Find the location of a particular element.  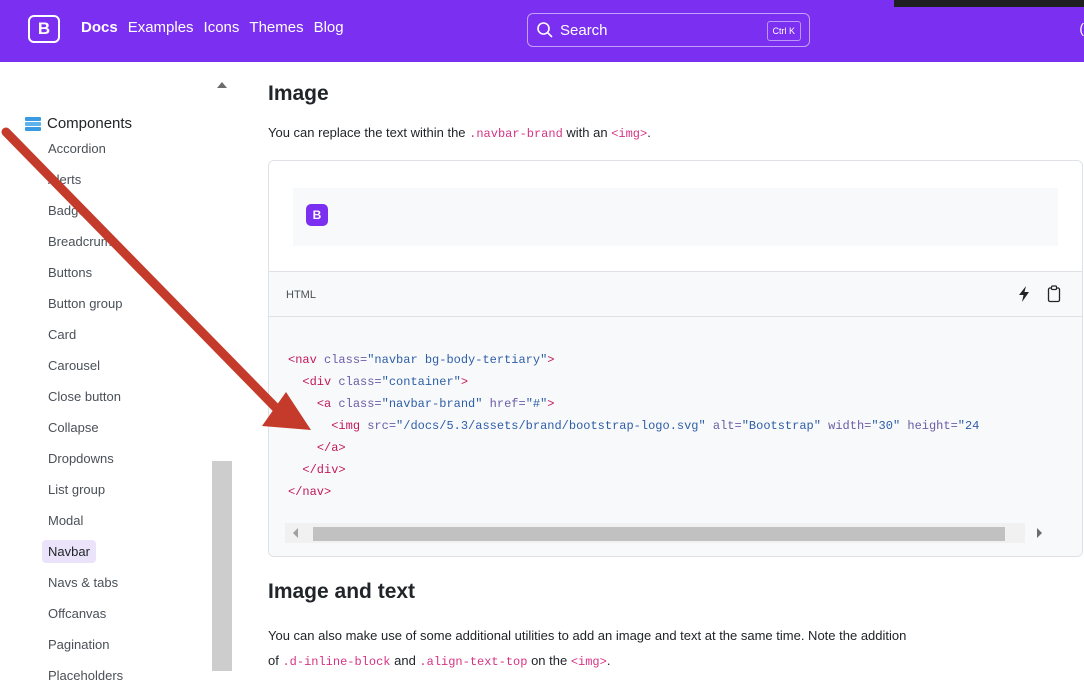

sidebar-scroll-thumb is located at coordinates (222, 566).